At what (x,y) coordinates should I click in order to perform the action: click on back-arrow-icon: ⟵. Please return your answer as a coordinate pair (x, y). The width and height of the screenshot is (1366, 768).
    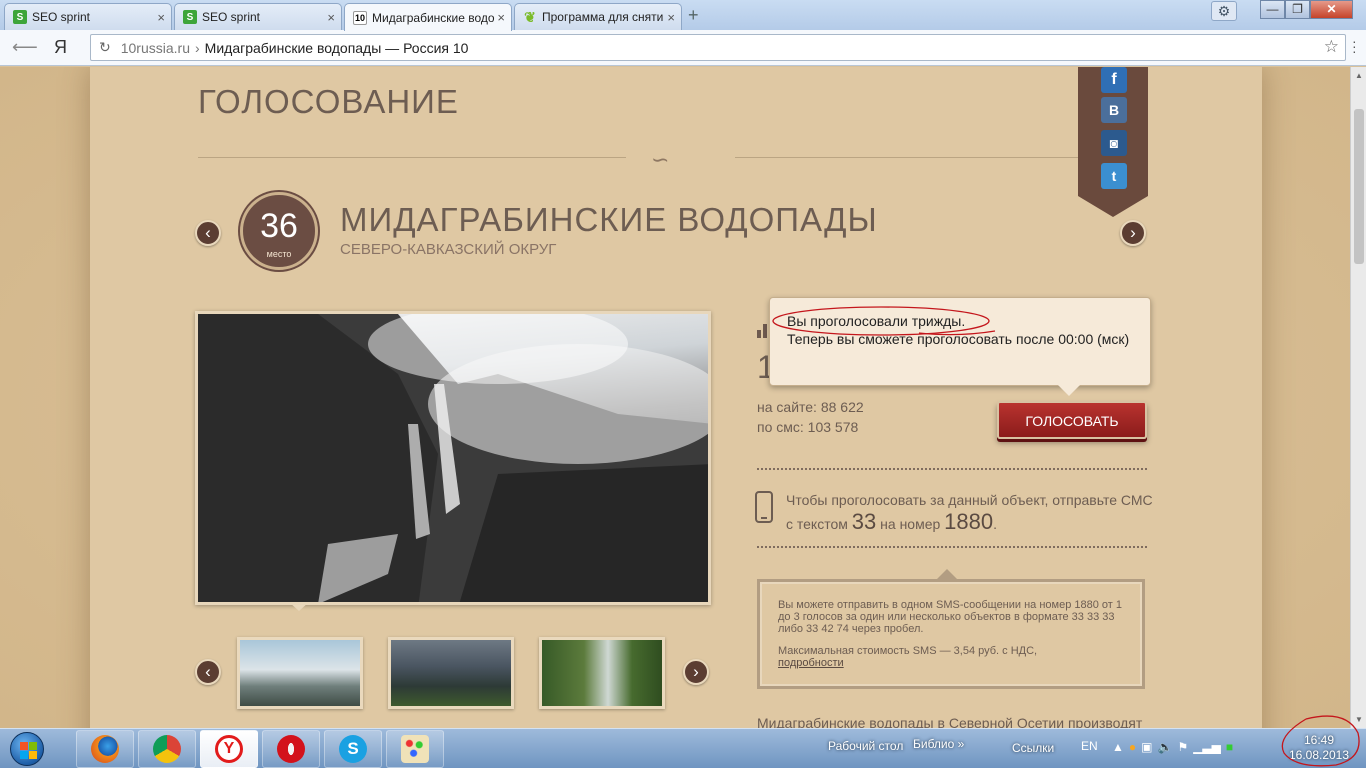
    Looking at the image, I should click on (25, 47).